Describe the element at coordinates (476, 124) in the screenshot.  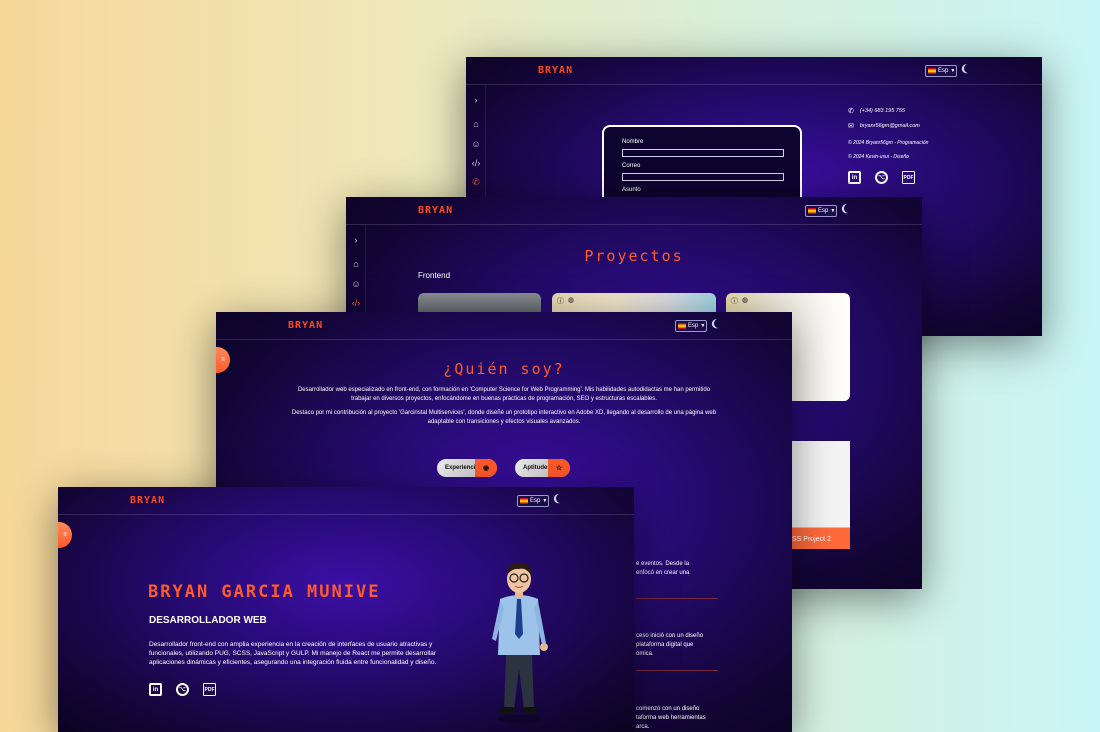
I see `home-icon: ⌂` at that location.